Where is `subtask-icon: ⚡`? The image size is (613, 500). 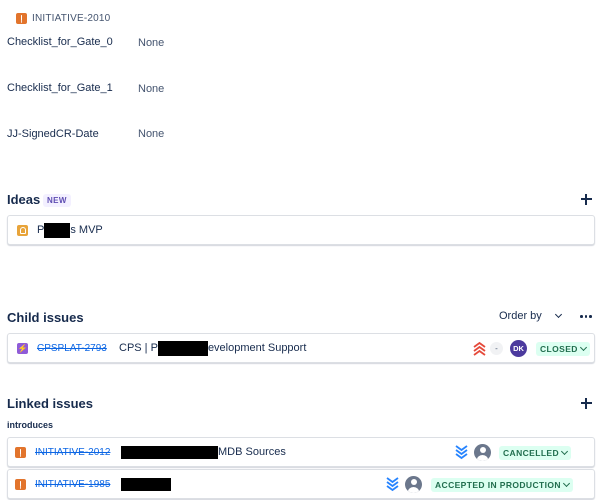 subtask-icon: ⚡ is located at coordinates (22, 348).